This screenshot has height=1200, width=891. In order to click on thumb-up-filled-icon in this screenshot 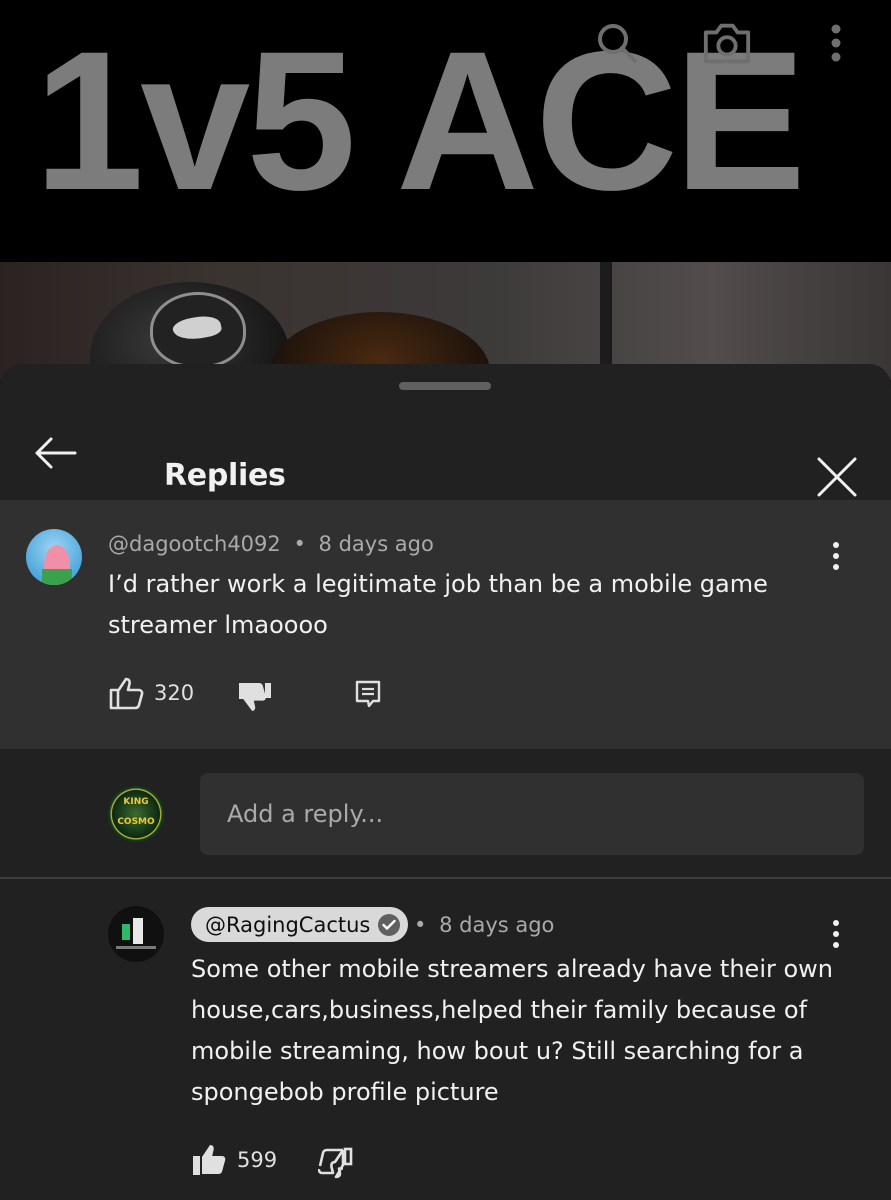, I will do `click(209, 1160)`.